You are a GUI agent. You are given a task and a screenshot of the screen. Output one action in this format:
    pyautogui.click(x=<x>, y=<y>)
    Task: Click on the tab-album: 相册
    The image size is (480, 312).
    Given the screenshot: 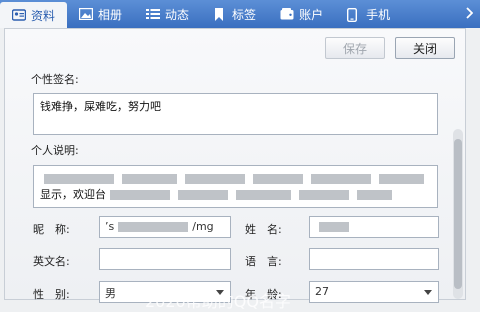 What is the action you would take?
    pyautogui.click(x=100, y=14)
    